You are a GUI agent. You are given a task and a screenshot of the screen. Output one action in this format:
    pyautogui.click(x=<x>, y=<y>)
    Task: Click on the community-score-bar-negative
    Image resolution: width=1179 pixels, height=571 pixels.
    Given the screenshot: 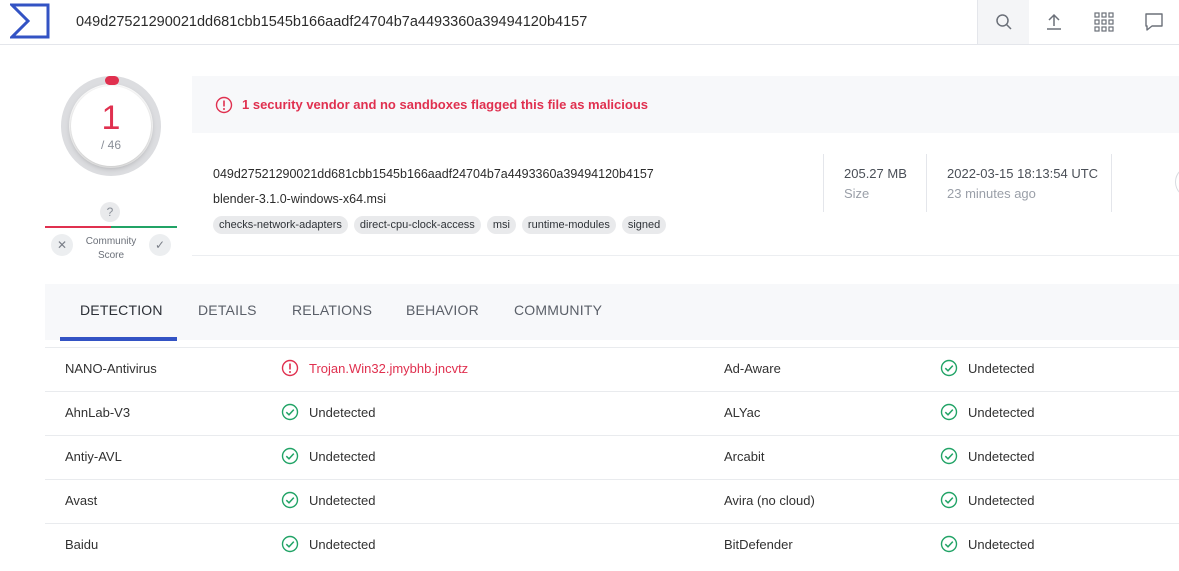 What is the action you would take?
    pyautogui.click(x=78, y=227)
    